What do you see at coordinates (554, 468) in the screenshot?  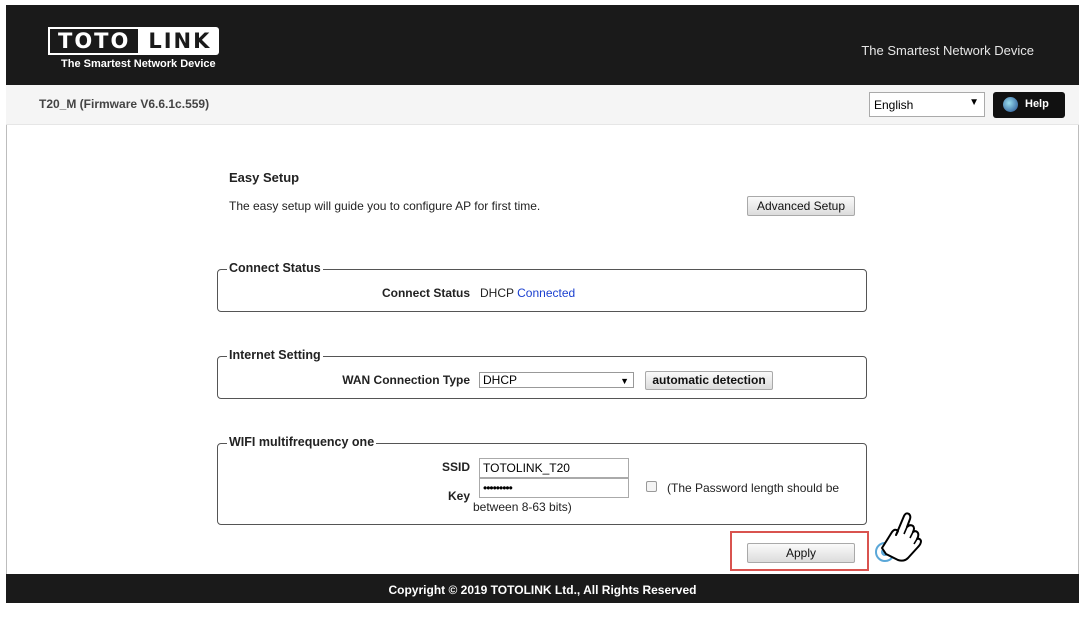 I see `ssid-input: TOTOLINK_T20` at bounding box center [554, 468].